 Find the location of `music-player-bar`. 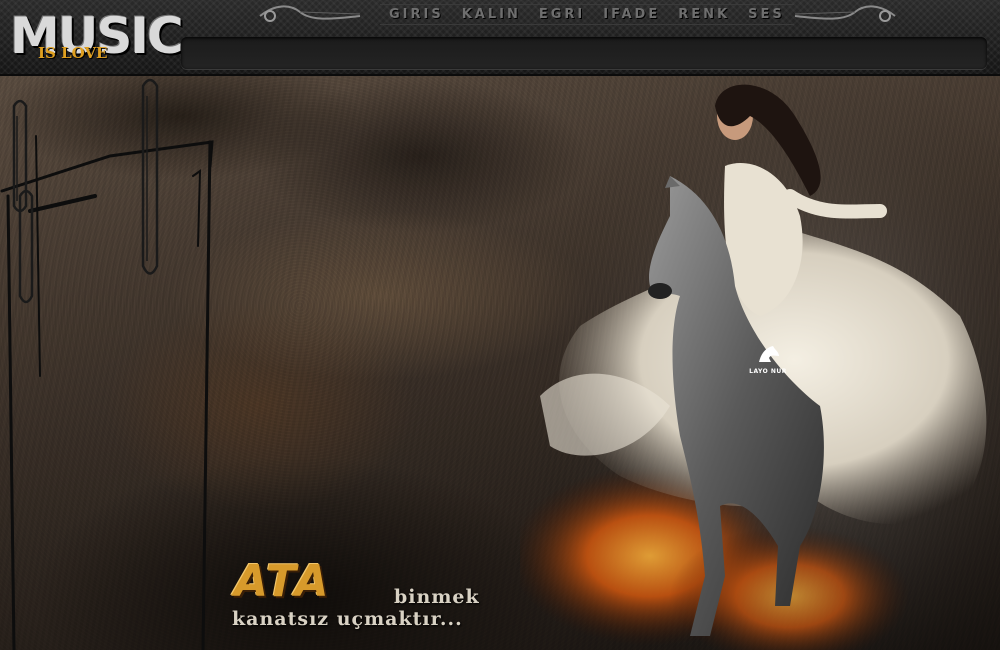

music-player-bar is located at coordinates (584, 53).